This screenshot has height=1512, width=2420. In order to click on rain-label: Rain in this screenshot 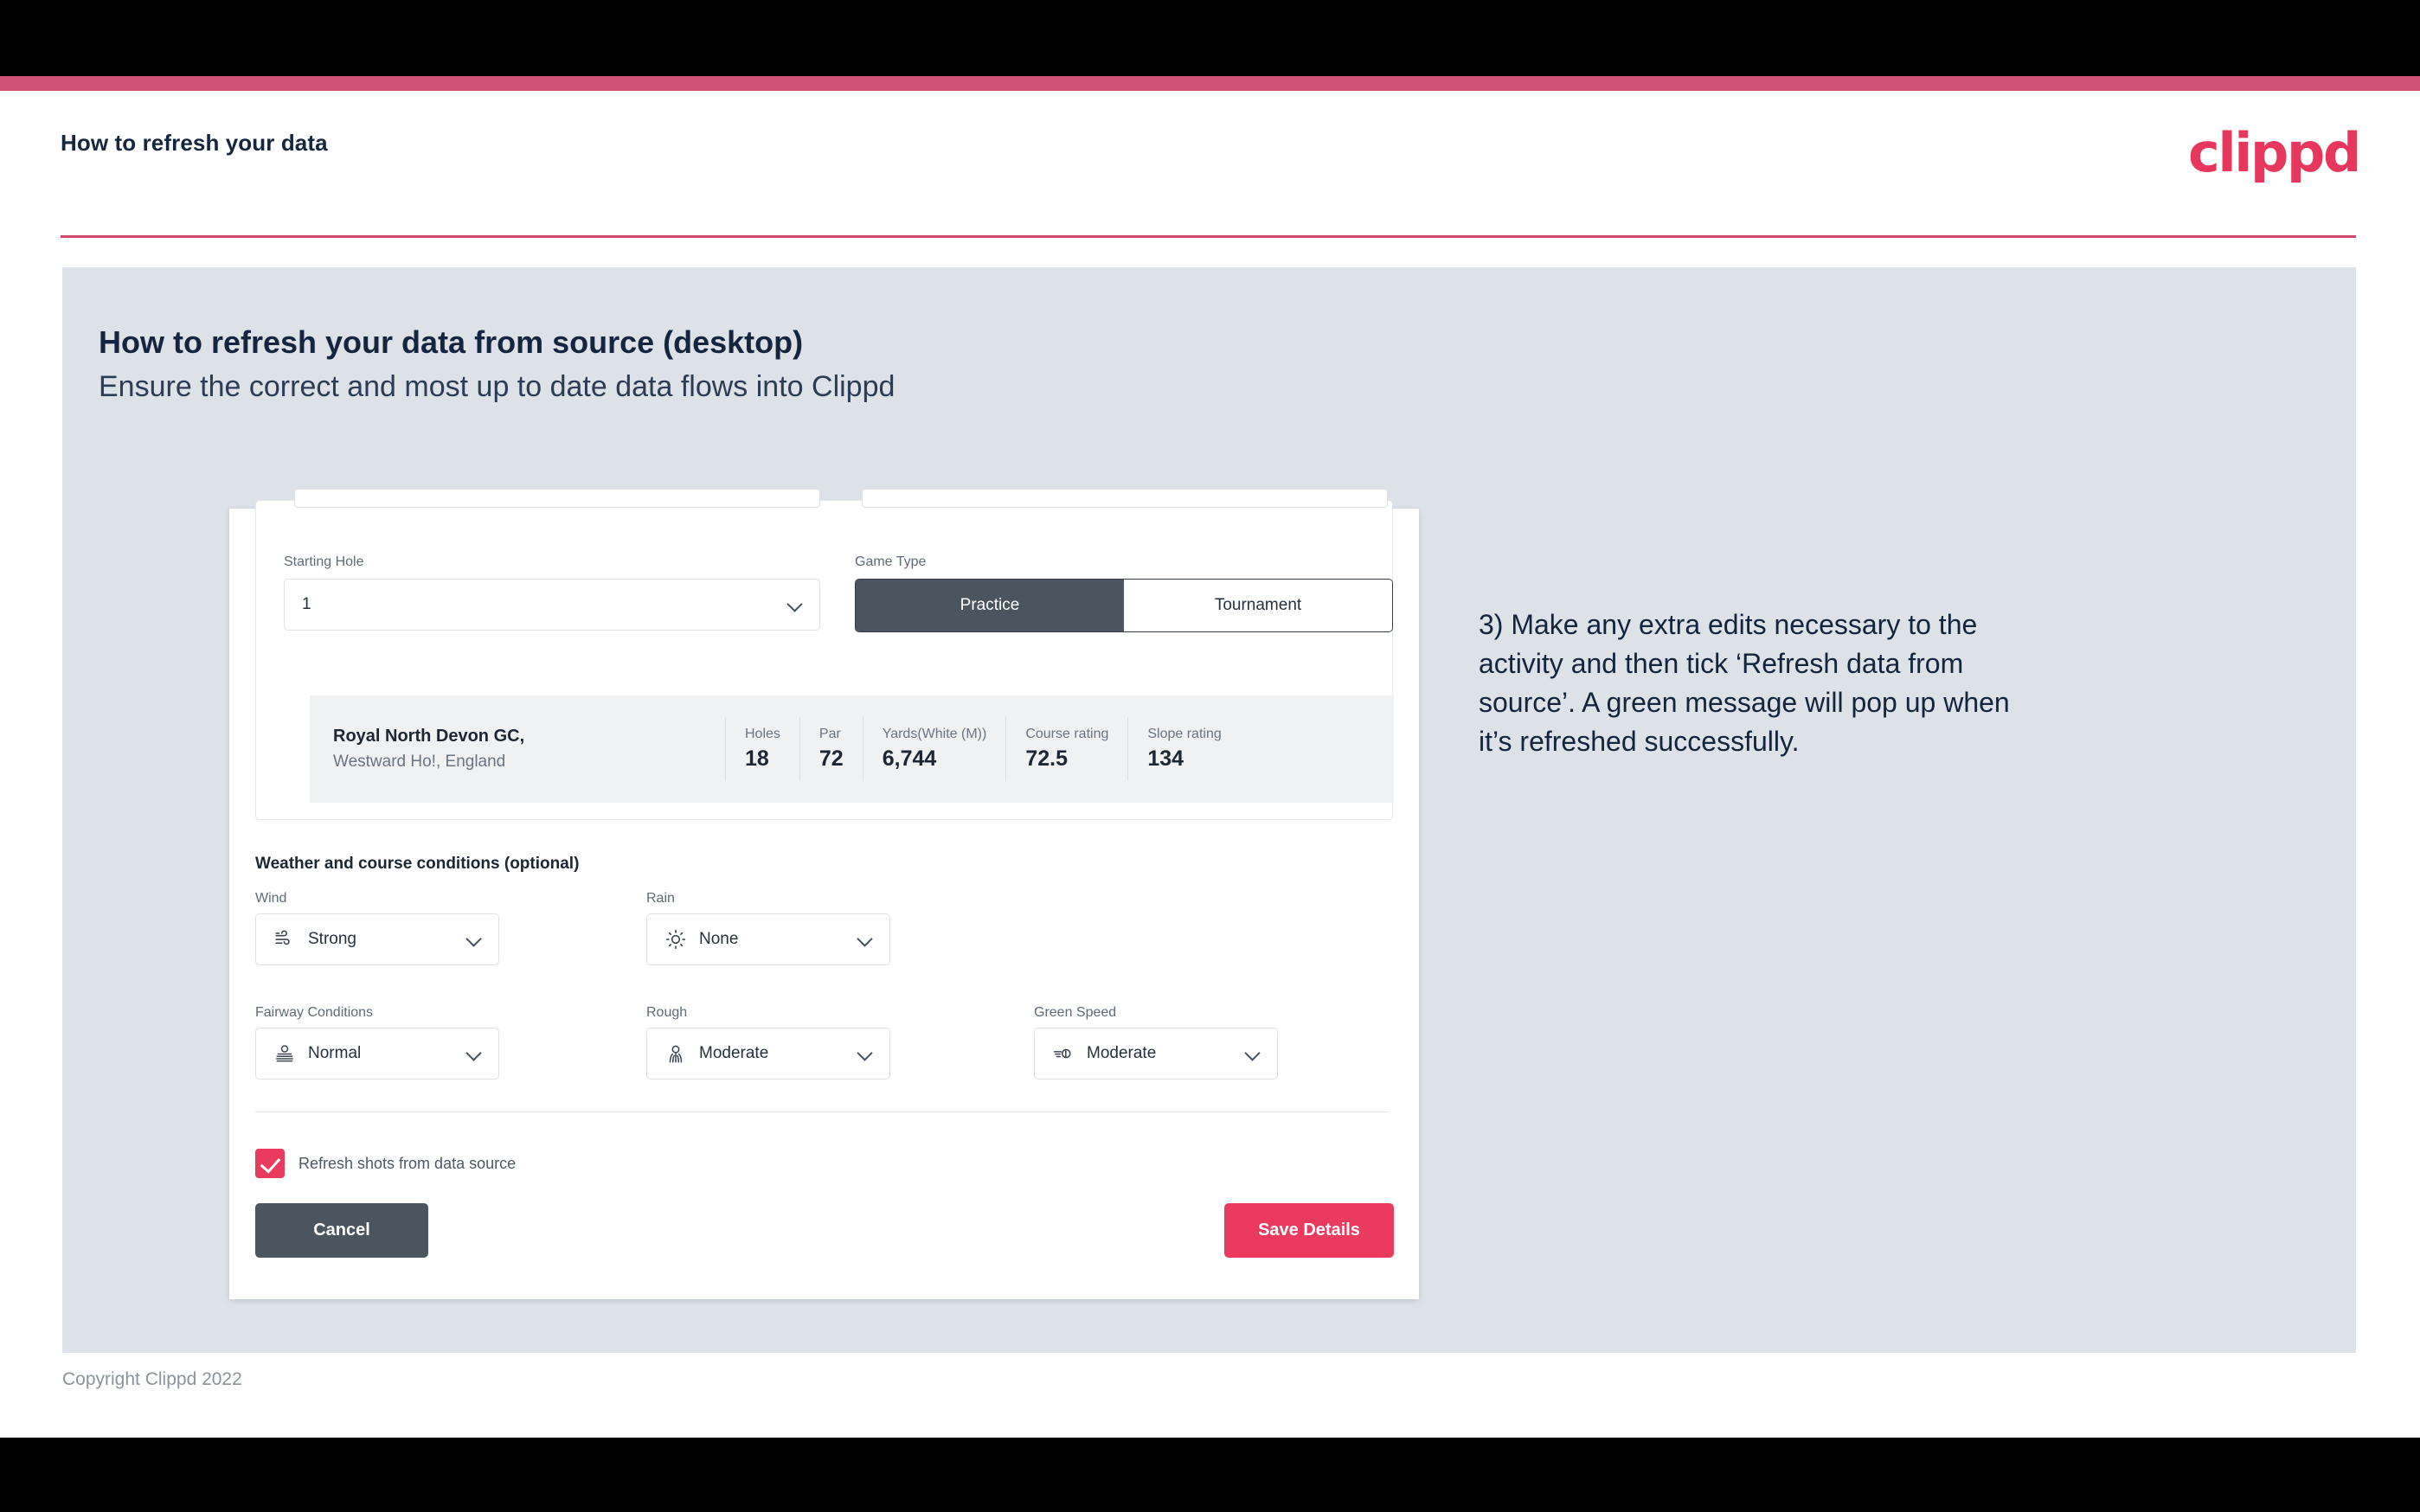, I will do `click(660, 898)`.